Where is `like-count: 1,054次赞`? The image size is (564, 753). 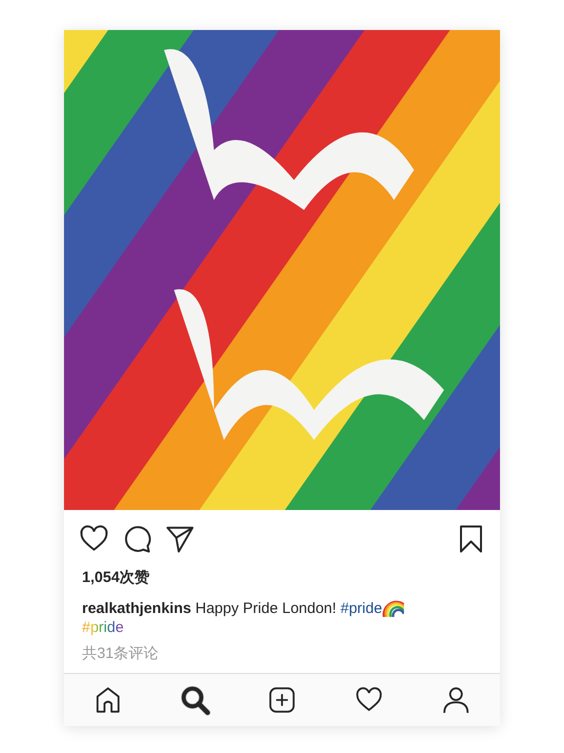 like-count: 1,054次赞 is located at coordinates (116, 577).